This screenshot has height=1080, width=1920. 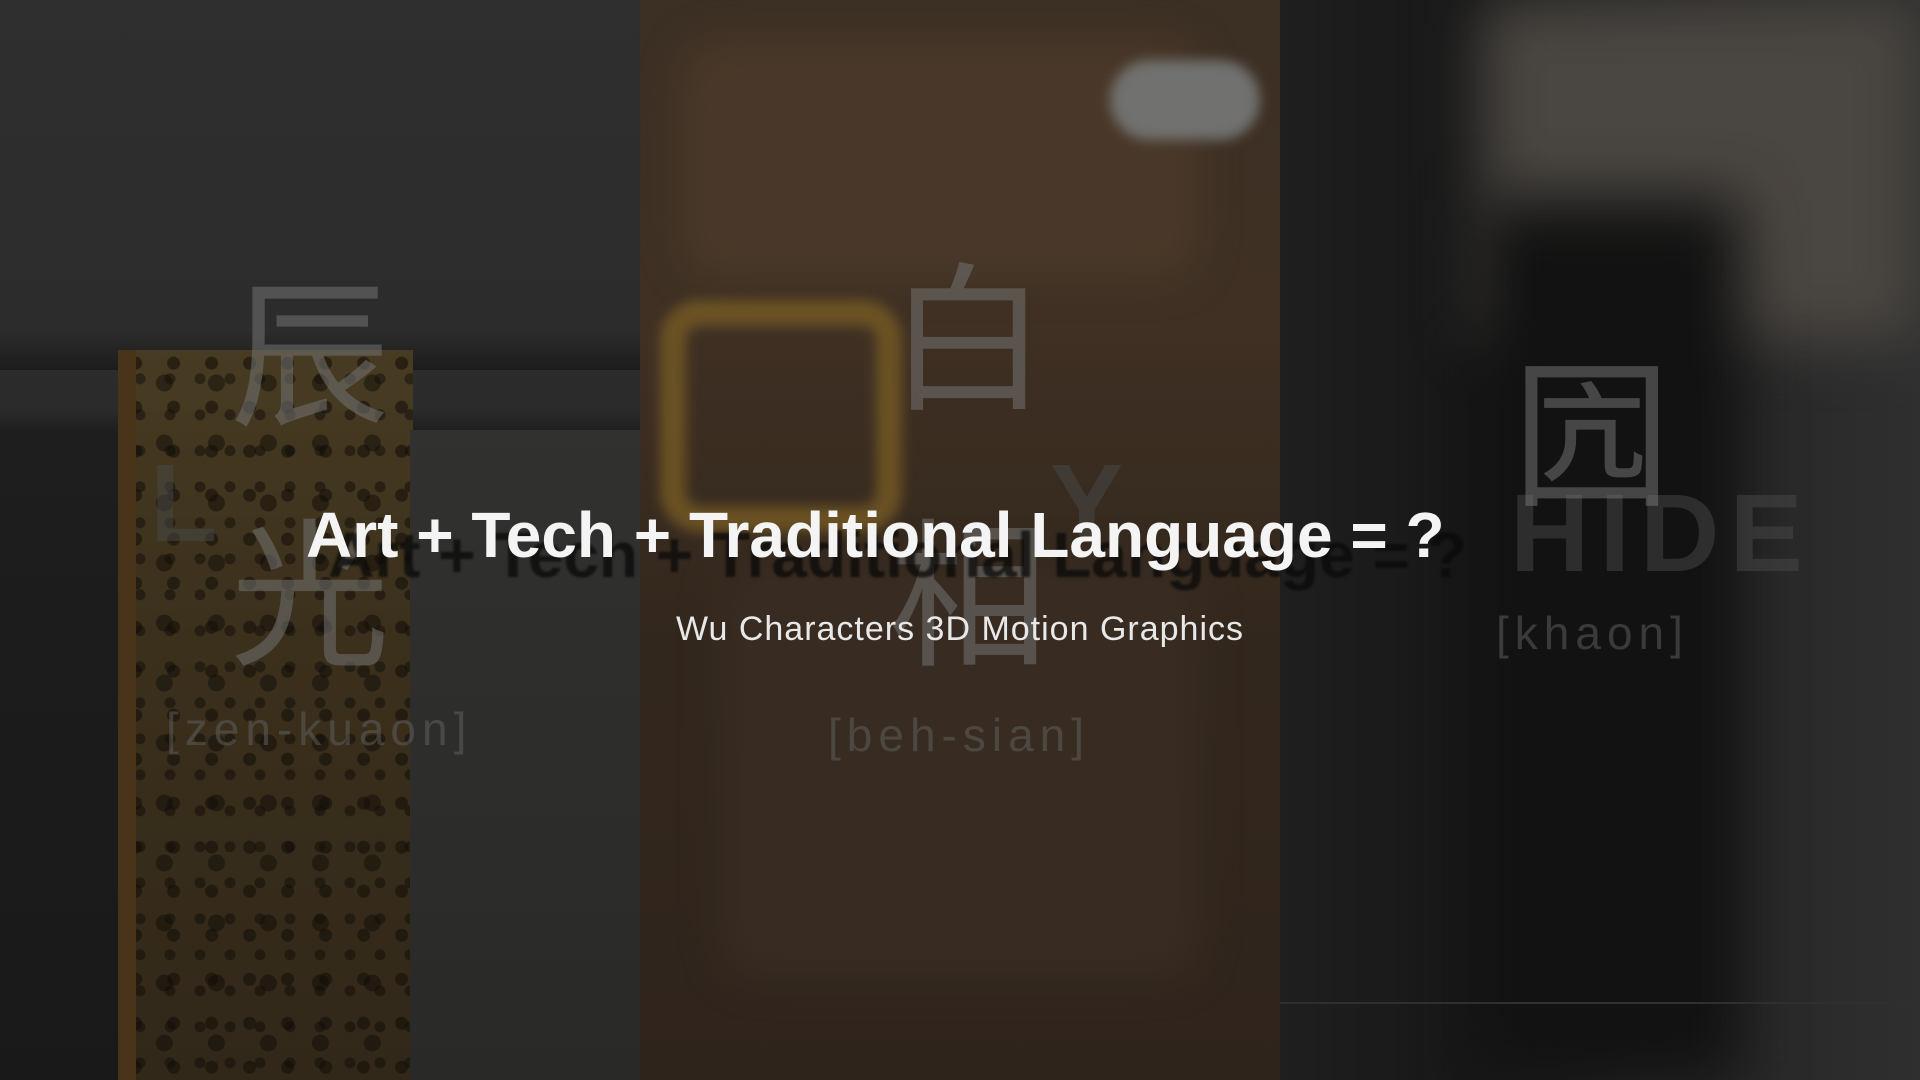 I want to click on page-title: Art + Tech + Traditional Language = ?, so click(x=875, y=535).